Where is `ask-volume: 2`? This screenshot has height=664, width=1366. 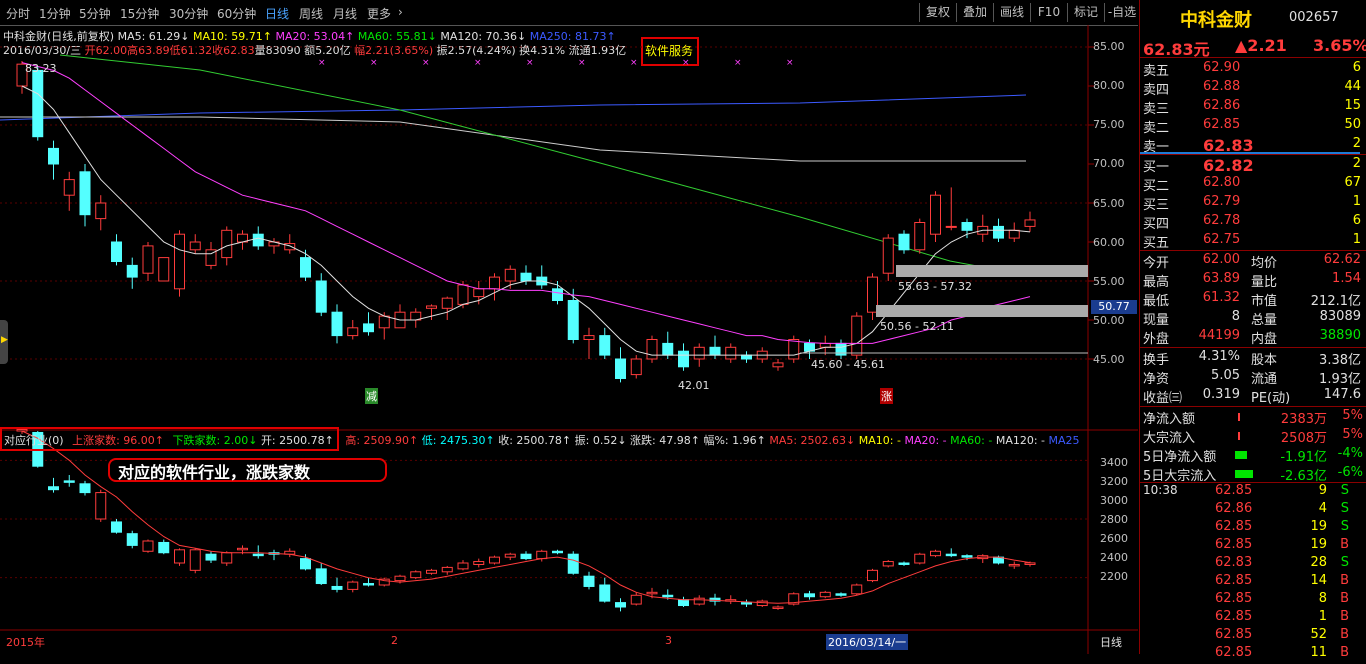 ask-volume: 2 is located at coordinates (1356, 143).